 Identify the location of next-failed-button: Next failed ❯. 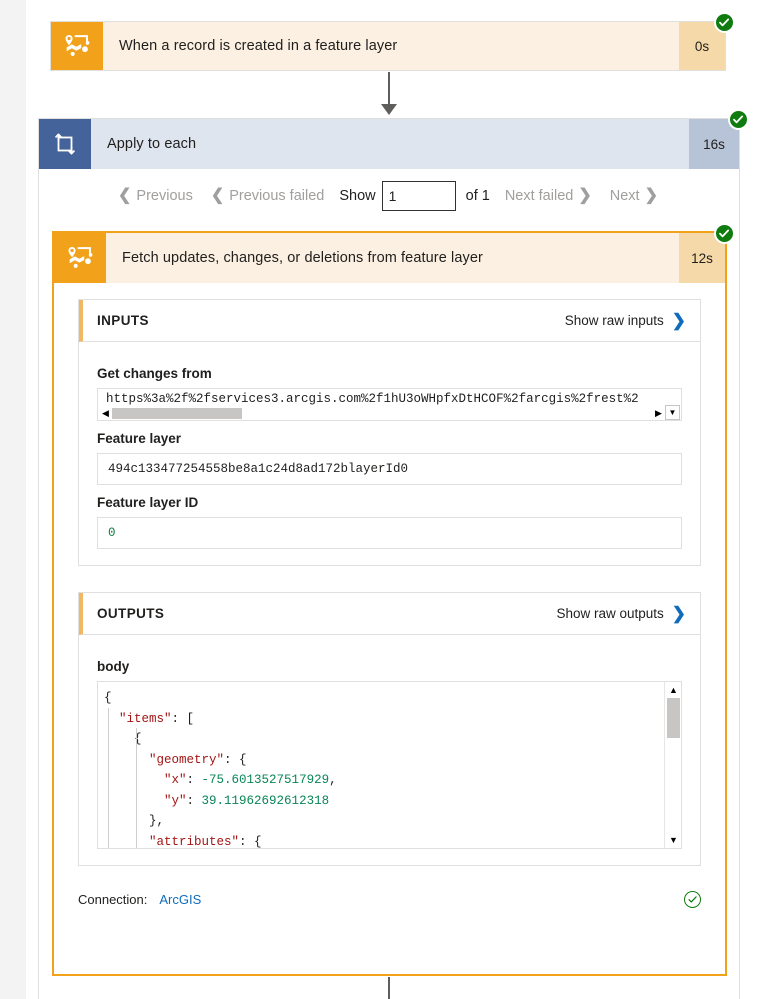
(548, 196).